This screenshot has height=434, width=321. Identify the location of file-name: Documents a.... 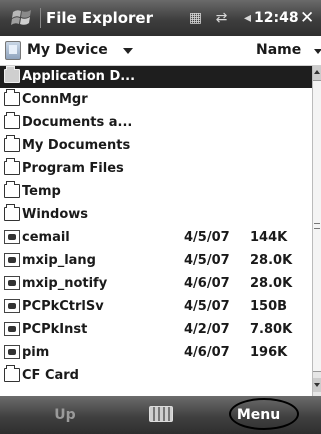
(77, 122).